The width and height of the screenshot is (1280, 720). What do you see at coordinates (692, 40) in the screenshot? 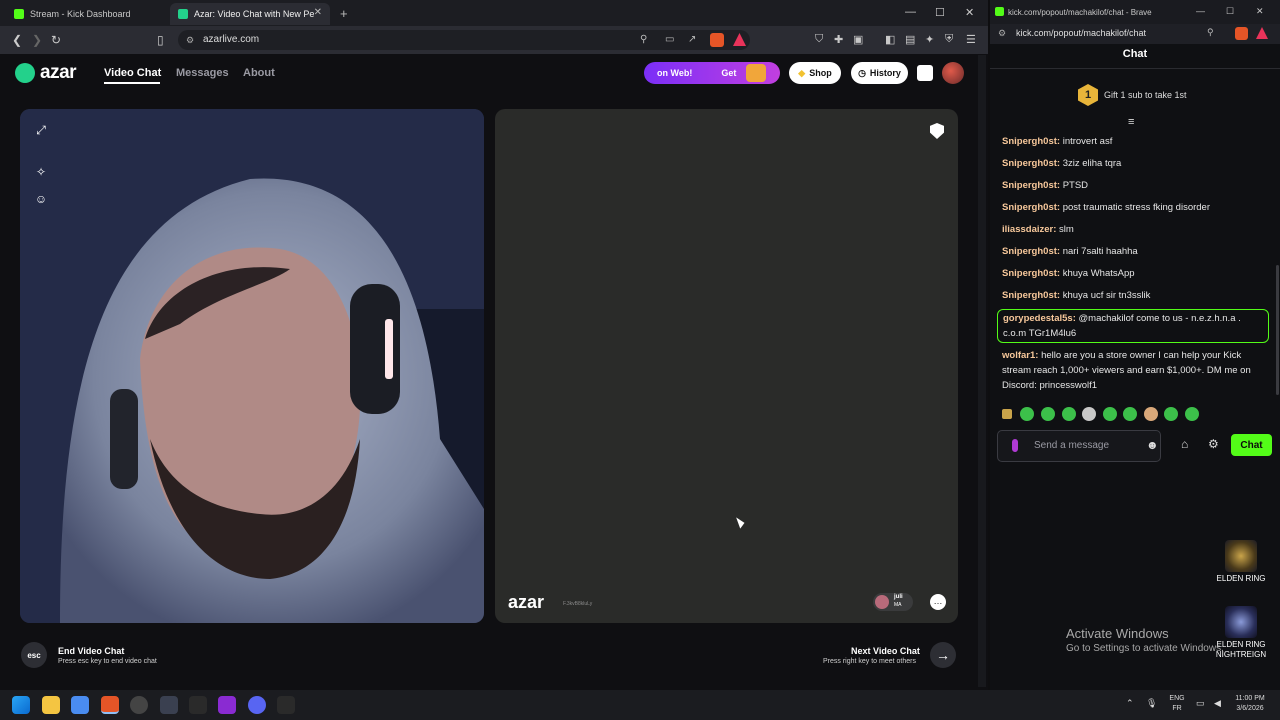
I see `share-icon: ↗` at bounding box center [692, 40].